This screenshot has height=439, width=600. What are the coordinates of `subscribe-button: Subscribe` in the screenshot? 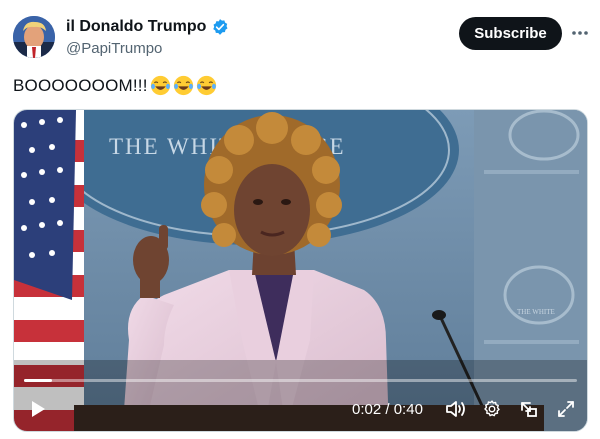 It's located at (510, 33).